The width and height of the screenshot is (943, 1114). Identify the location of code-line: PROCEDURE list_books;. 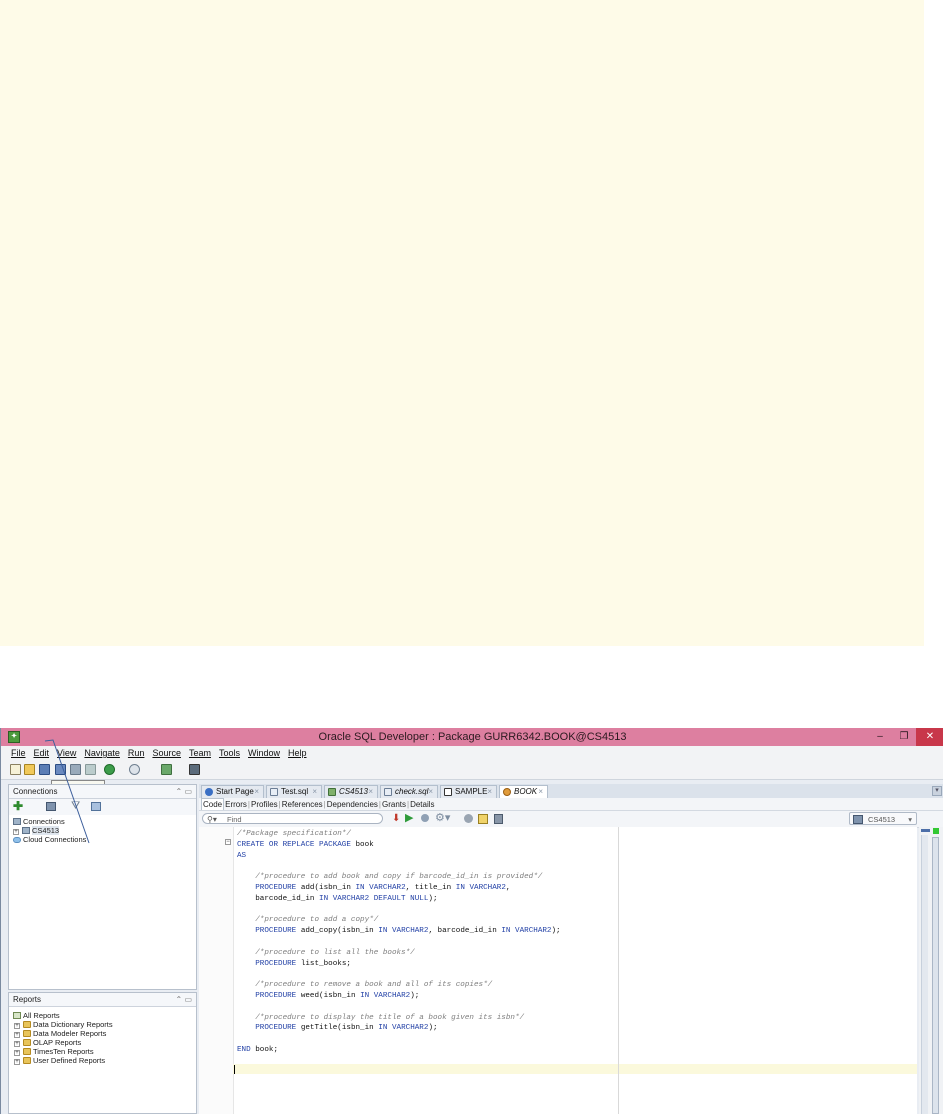
(292, 964).